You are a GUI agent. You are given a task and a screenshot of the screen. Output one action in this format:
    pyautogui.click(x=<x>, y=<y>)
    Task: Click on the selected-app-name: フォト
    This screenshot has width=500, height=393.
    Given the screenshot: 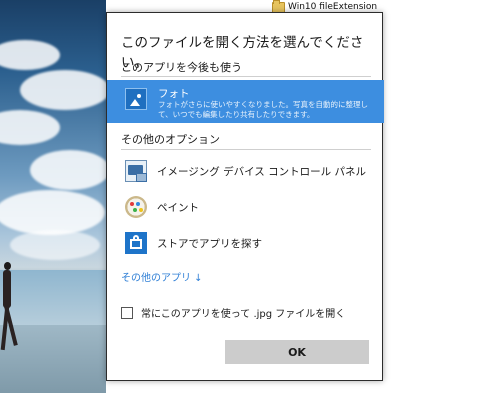 What is the action you would take?
    pyautogui.click(x=174, y=94)
    